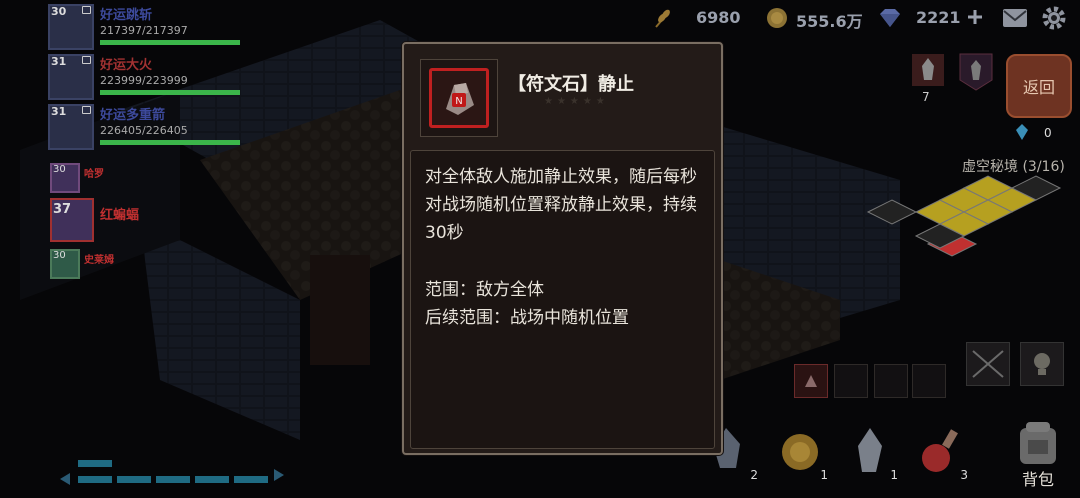 The height and width of the screenshot is (498, 1080). I want to click on page-right-arrow, so click(279, 473).